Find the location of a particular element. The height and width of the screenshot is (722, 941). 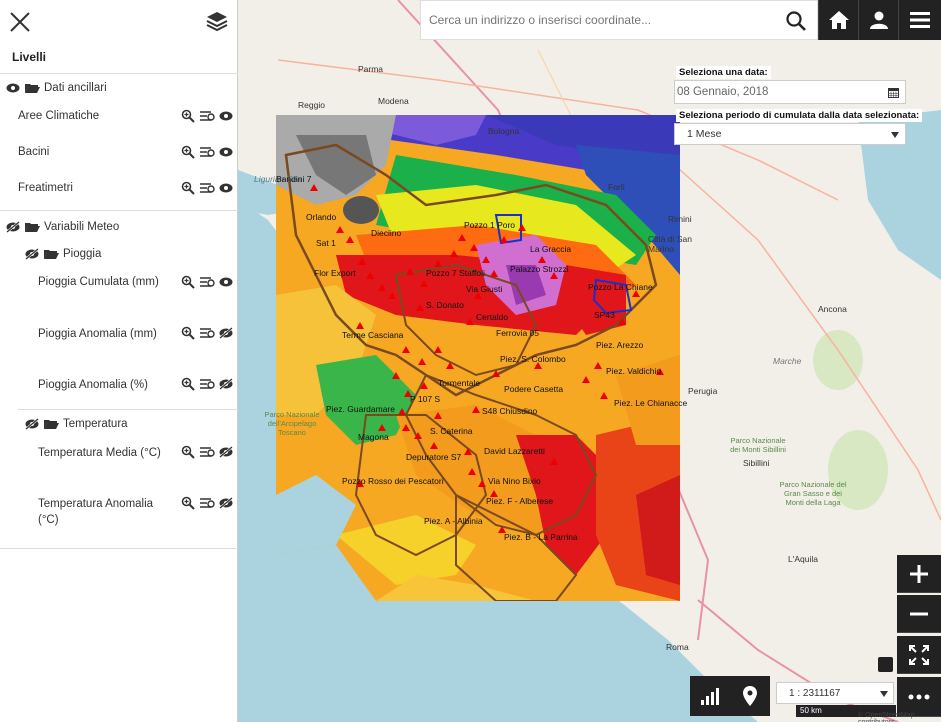

group-temperatura: Temperatura is located at coordinates (76, 424).